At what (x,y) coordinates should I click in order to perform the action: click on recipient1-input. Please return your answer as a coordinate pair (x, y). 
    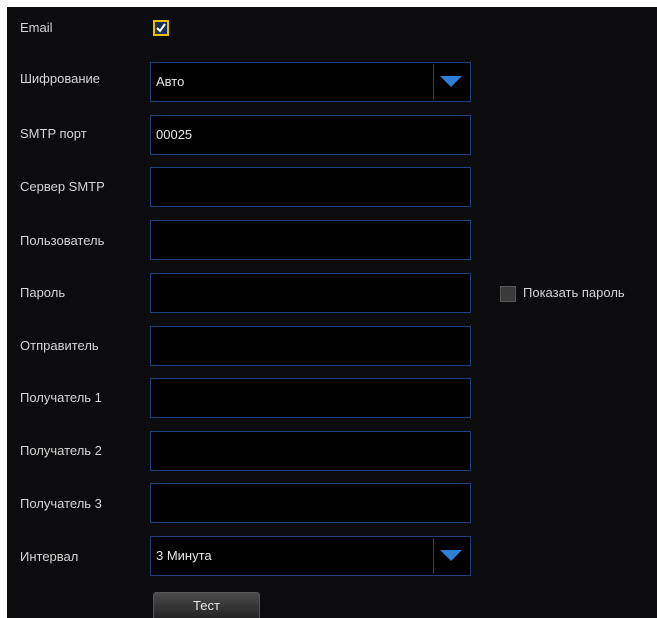
    Looking at the image, I should click on (310, 398).